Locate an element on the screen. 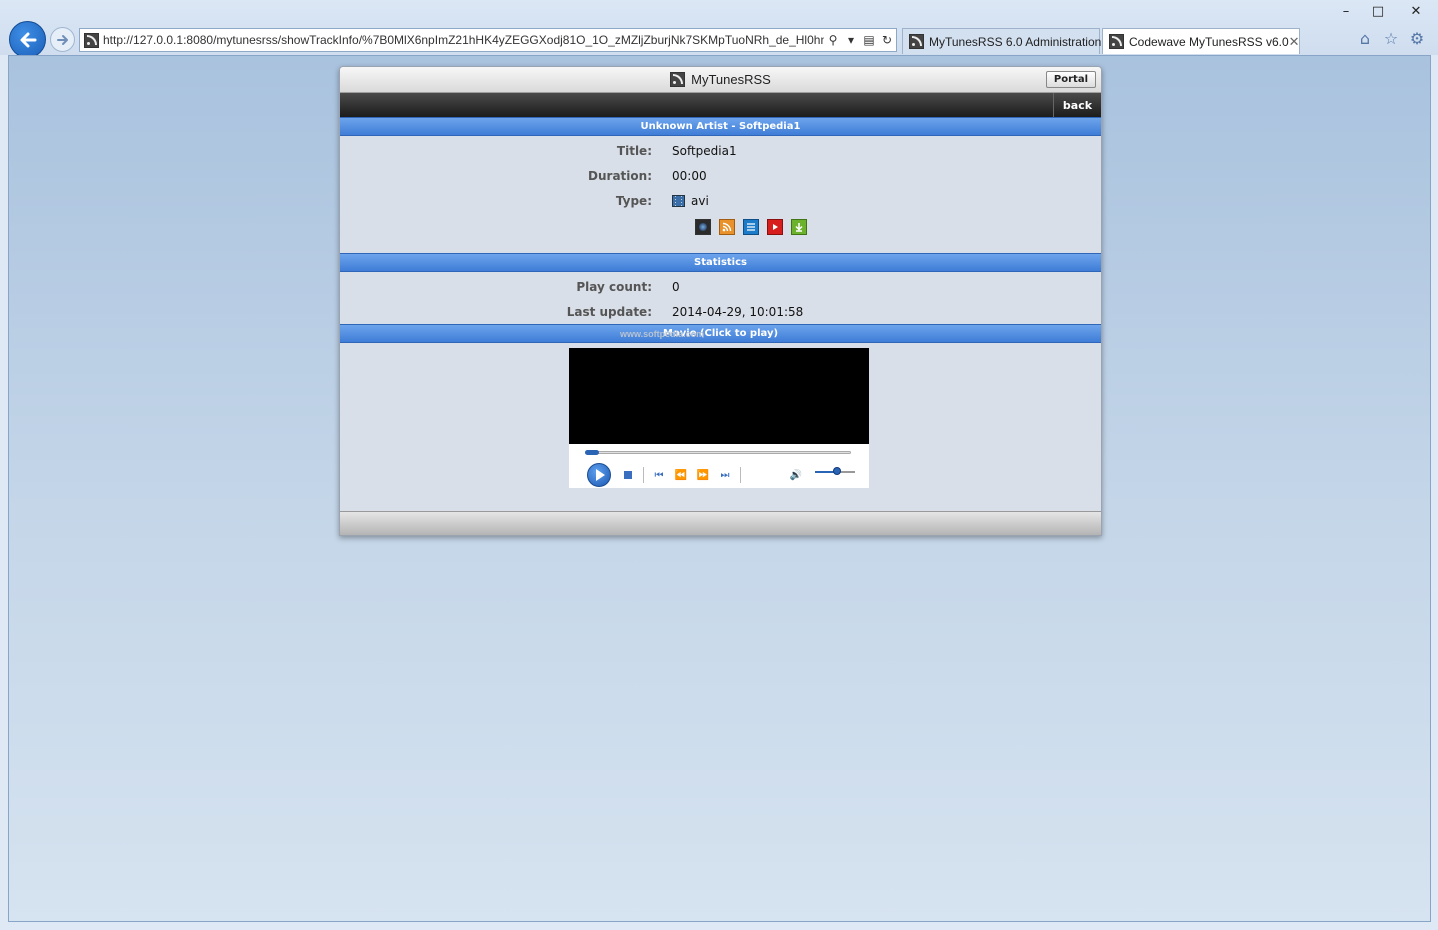  stat-row-last-update: Last update: 2014-04-29, 10:01:58 is located at coordinates (720, 311).